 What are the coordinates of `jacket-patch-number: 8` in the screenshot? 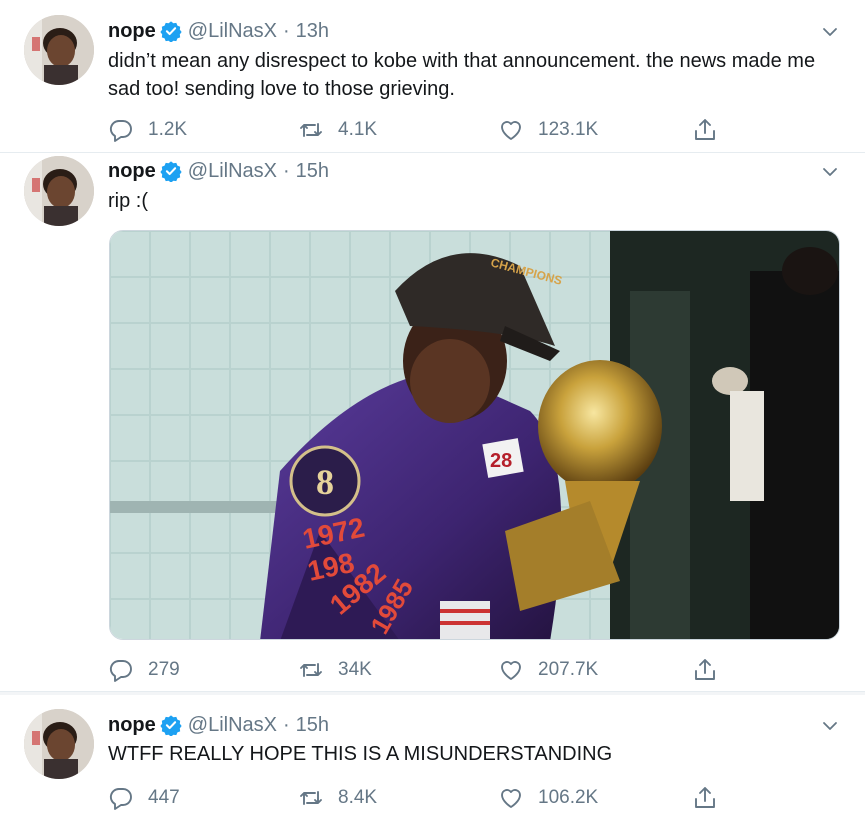 It's located at (325, 482).